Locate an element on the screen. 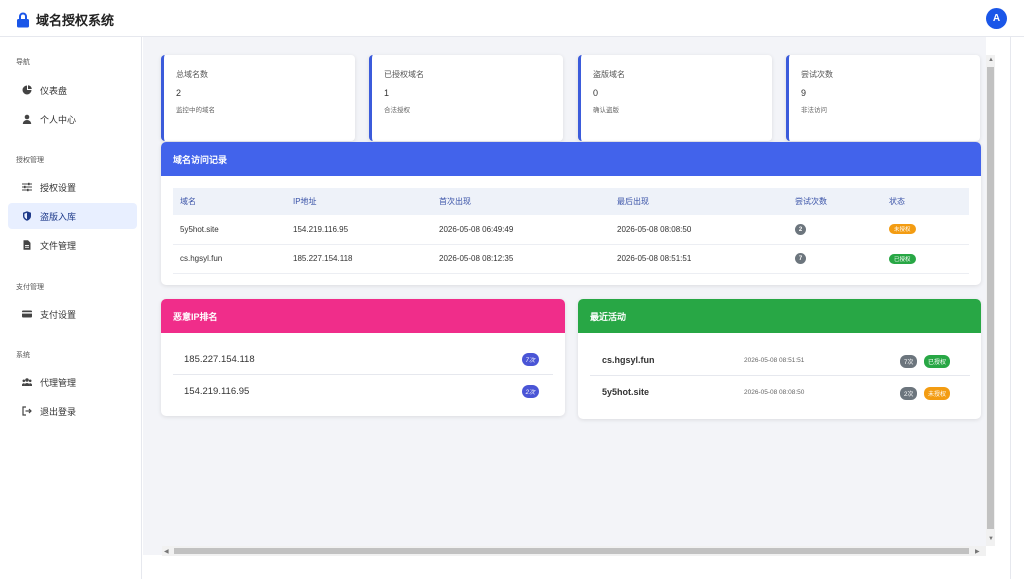 This screenshot has height=579, width=1024. cell-domain: cs.hgsyl.fun is located at coordinates (229, 259).